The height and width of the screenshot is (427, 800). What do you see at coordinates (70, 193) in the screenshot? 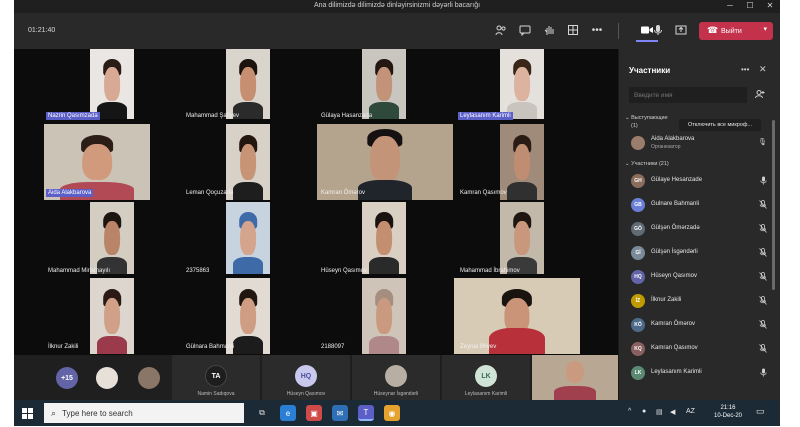
I see `participant-name: Aida Alakbarova` at bounding box center [70, 193].